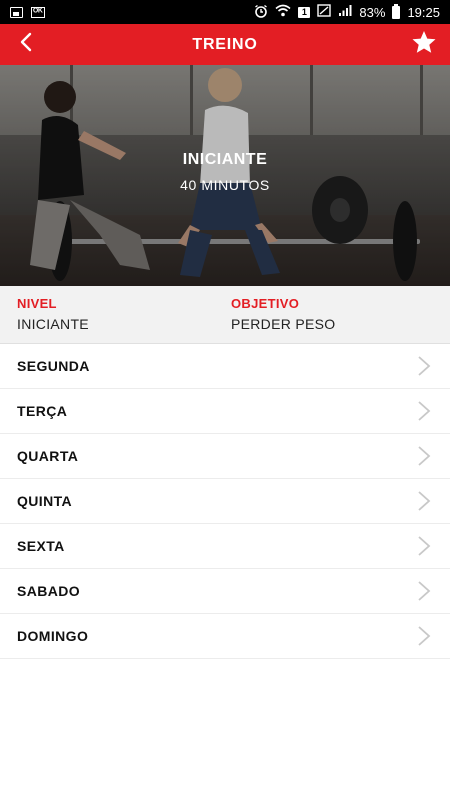 The image size is (450, 800). What do you see at coordinates (225, 185) in the screenshot?
I see `hero-duration: 40 MINUTOS` at bounding box center [225, 185].